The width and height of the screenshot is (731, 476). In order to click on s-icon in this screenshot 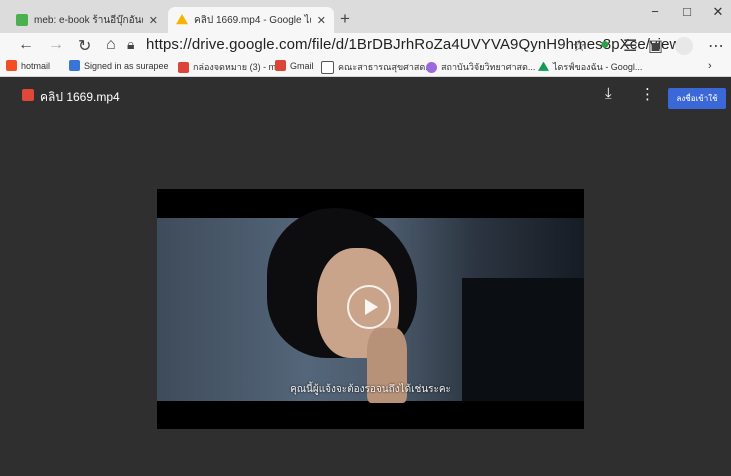, I will do `click(74, 65)`.